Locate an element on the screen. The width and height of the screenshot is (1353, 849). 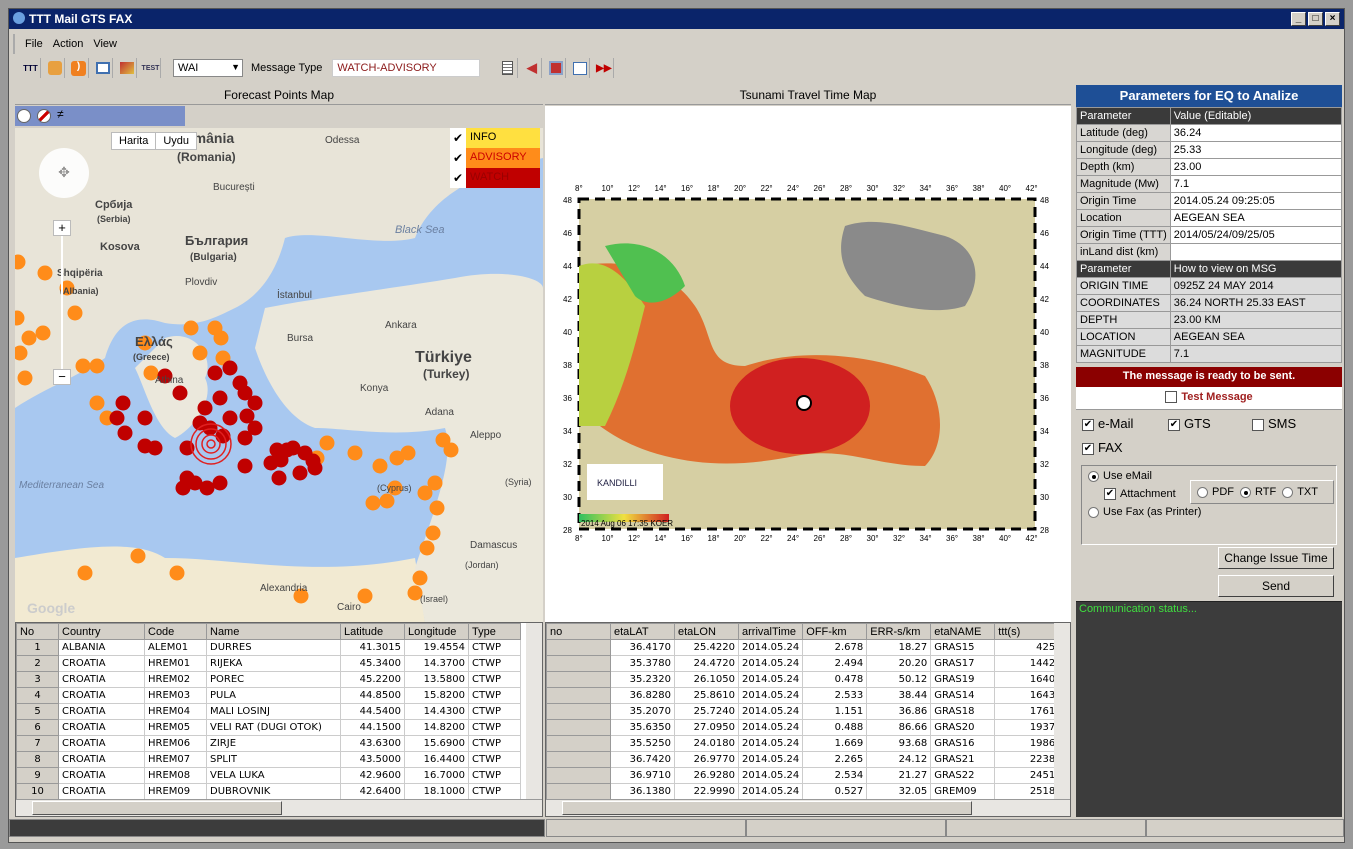
windows-icon is located at coordinates (103, 68).